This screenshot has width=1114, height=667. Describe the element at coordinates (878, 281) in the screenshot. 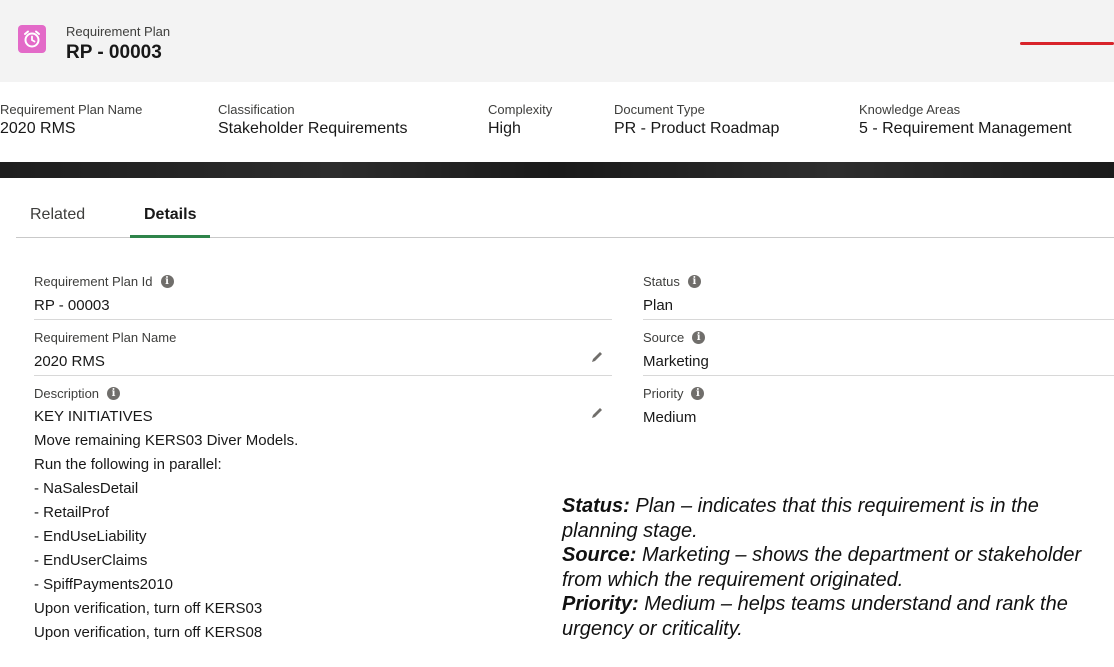

I see `field-label-wrap: Status i` at that location.